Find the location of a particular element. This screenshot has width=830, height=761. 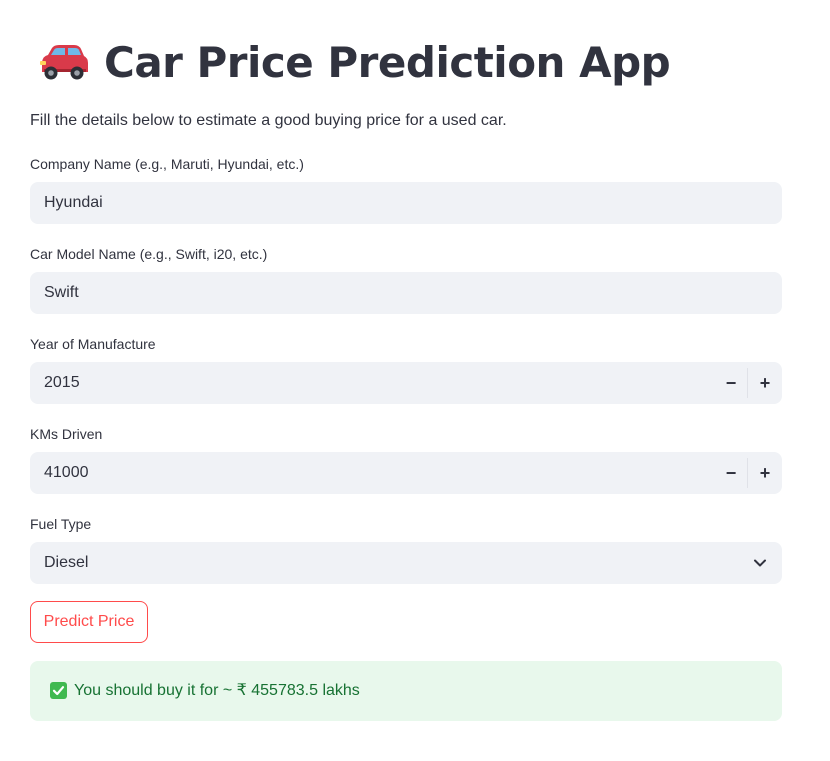

fuel-type-value: Diesel is located at coordinates (66, 562).